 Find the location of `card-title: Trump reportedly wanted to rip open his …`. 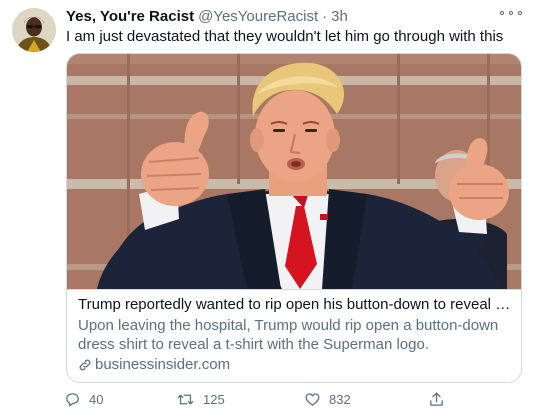

card-title: Trump reportedly wanted to rip open his … is located at coordinates (295, 304).